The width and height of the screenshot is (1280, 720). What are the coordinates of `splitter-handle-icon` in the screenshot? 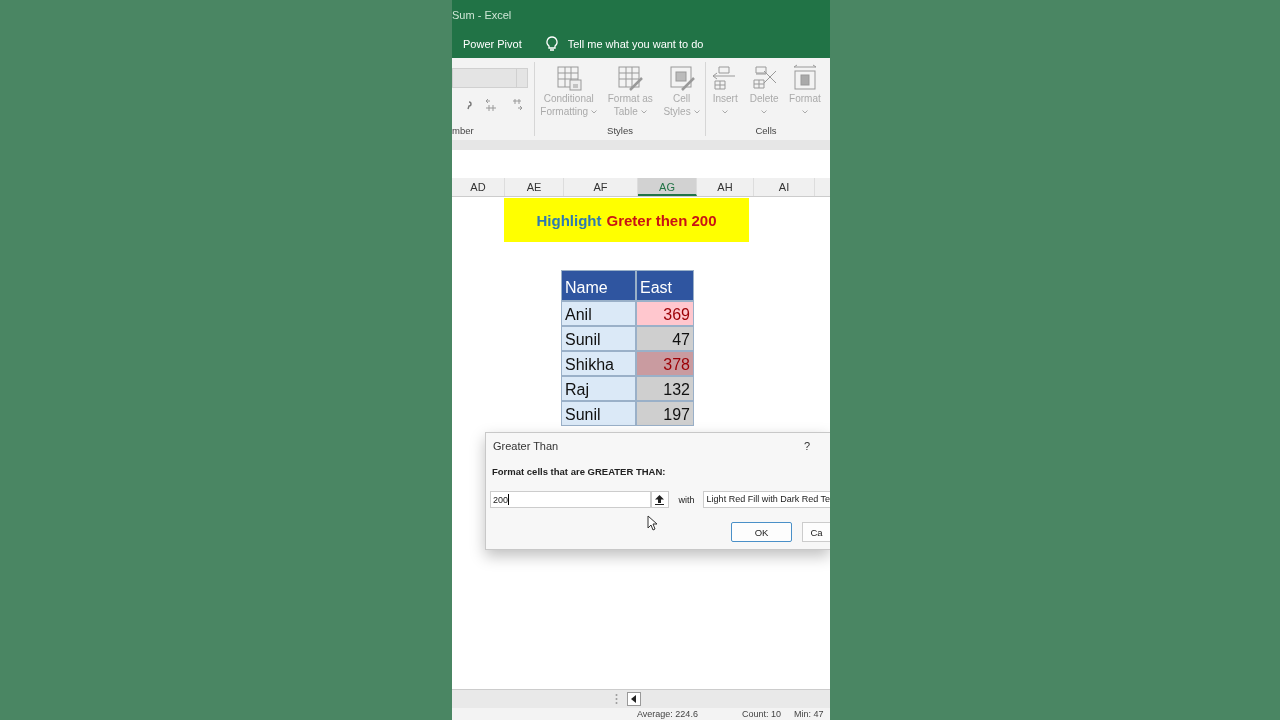 It's located at (616, 699).